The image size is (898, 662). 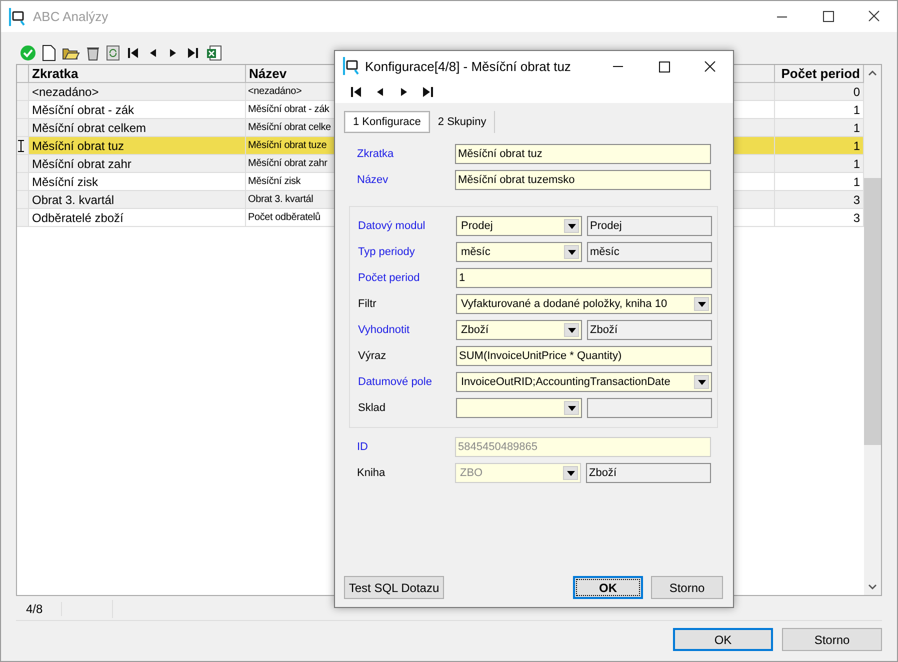 I want to click on table-cell: Měsíční obrat celkem, so click(x=137, y=128).